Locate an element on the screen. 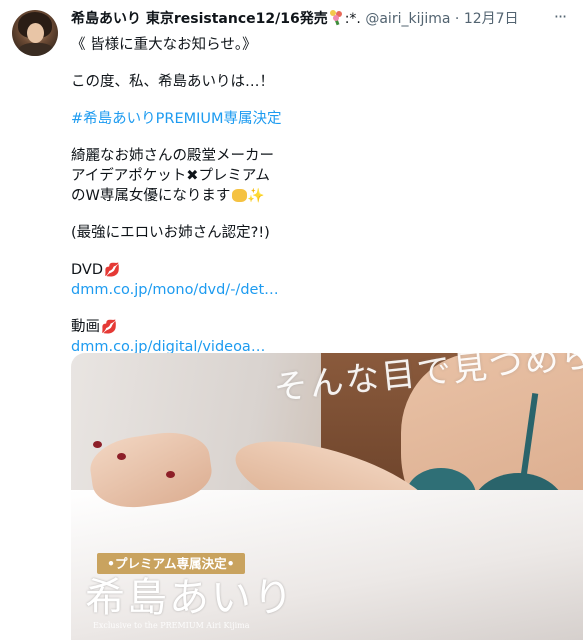 The image size is (583, 640). name-decoration: :*. is located at coordinates (352, 19).